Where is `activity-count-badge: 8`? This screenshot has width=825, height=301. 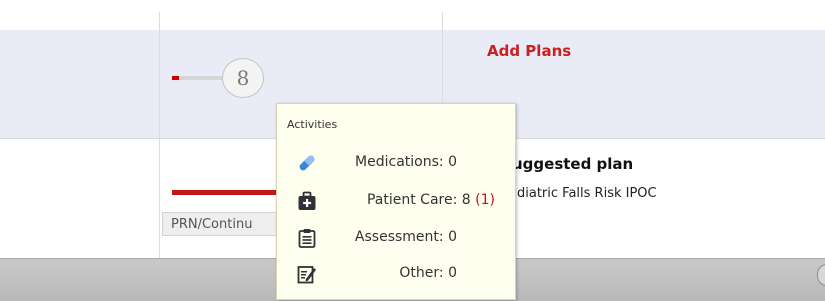 activity-count-badge: 8 is located at coordinates (243, 78).